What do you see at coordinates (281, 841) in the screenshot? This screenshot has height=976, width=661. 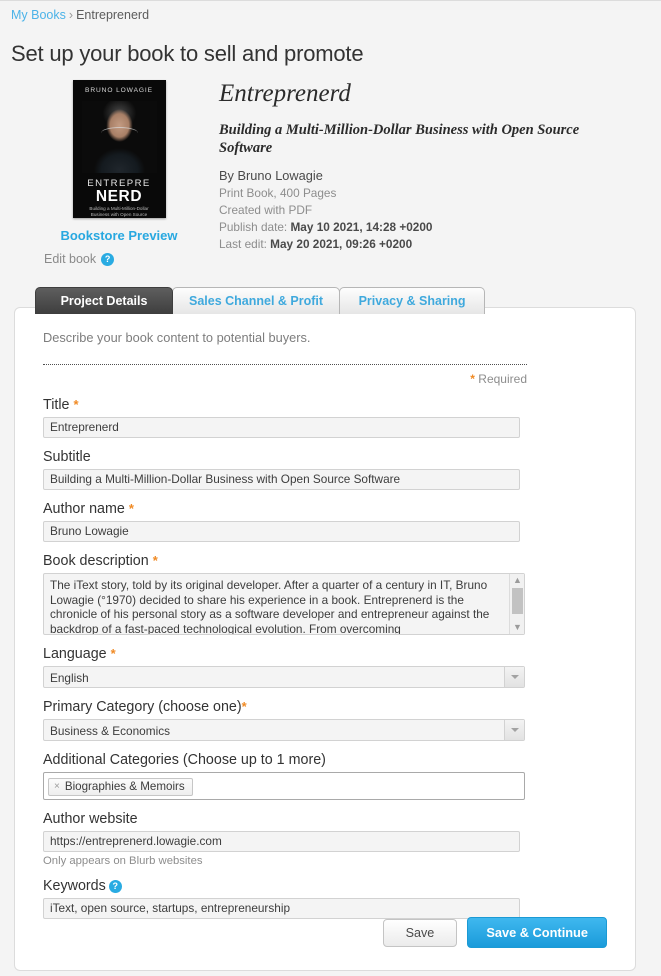 I see `author-website-input` at bounding box center [281, 841].